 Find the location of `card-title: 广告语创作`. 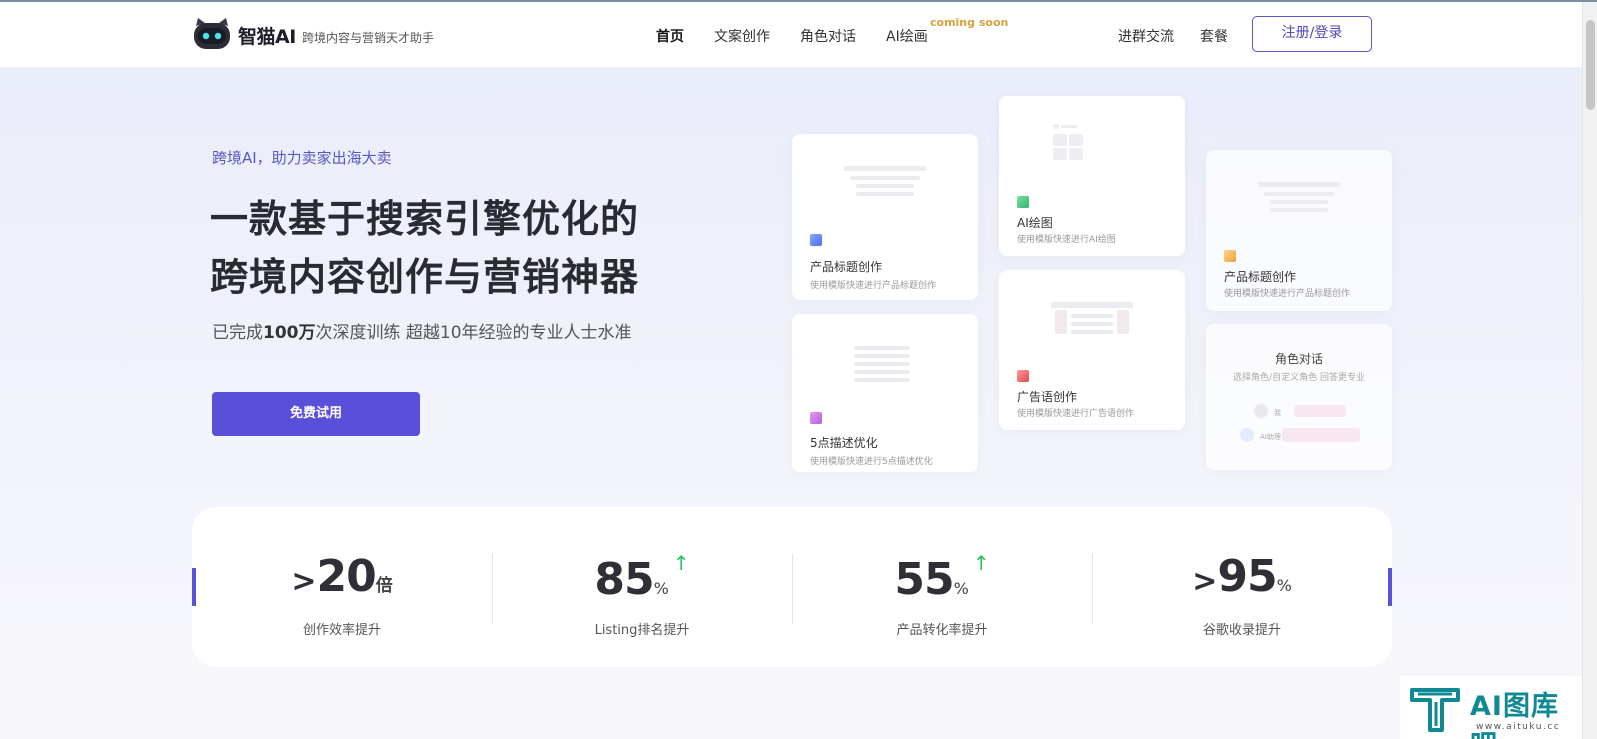

card-title: 广告语创作 is located at coordinates (1047, 397).